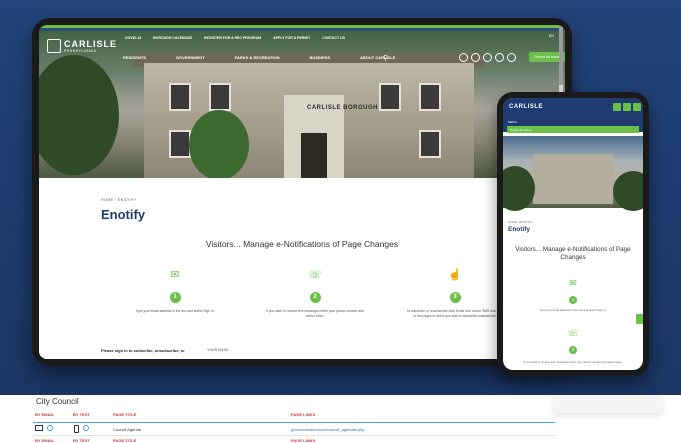 This screenshot has width=681, height=443. I want to click on phone-hero-building, so click(573, 179).